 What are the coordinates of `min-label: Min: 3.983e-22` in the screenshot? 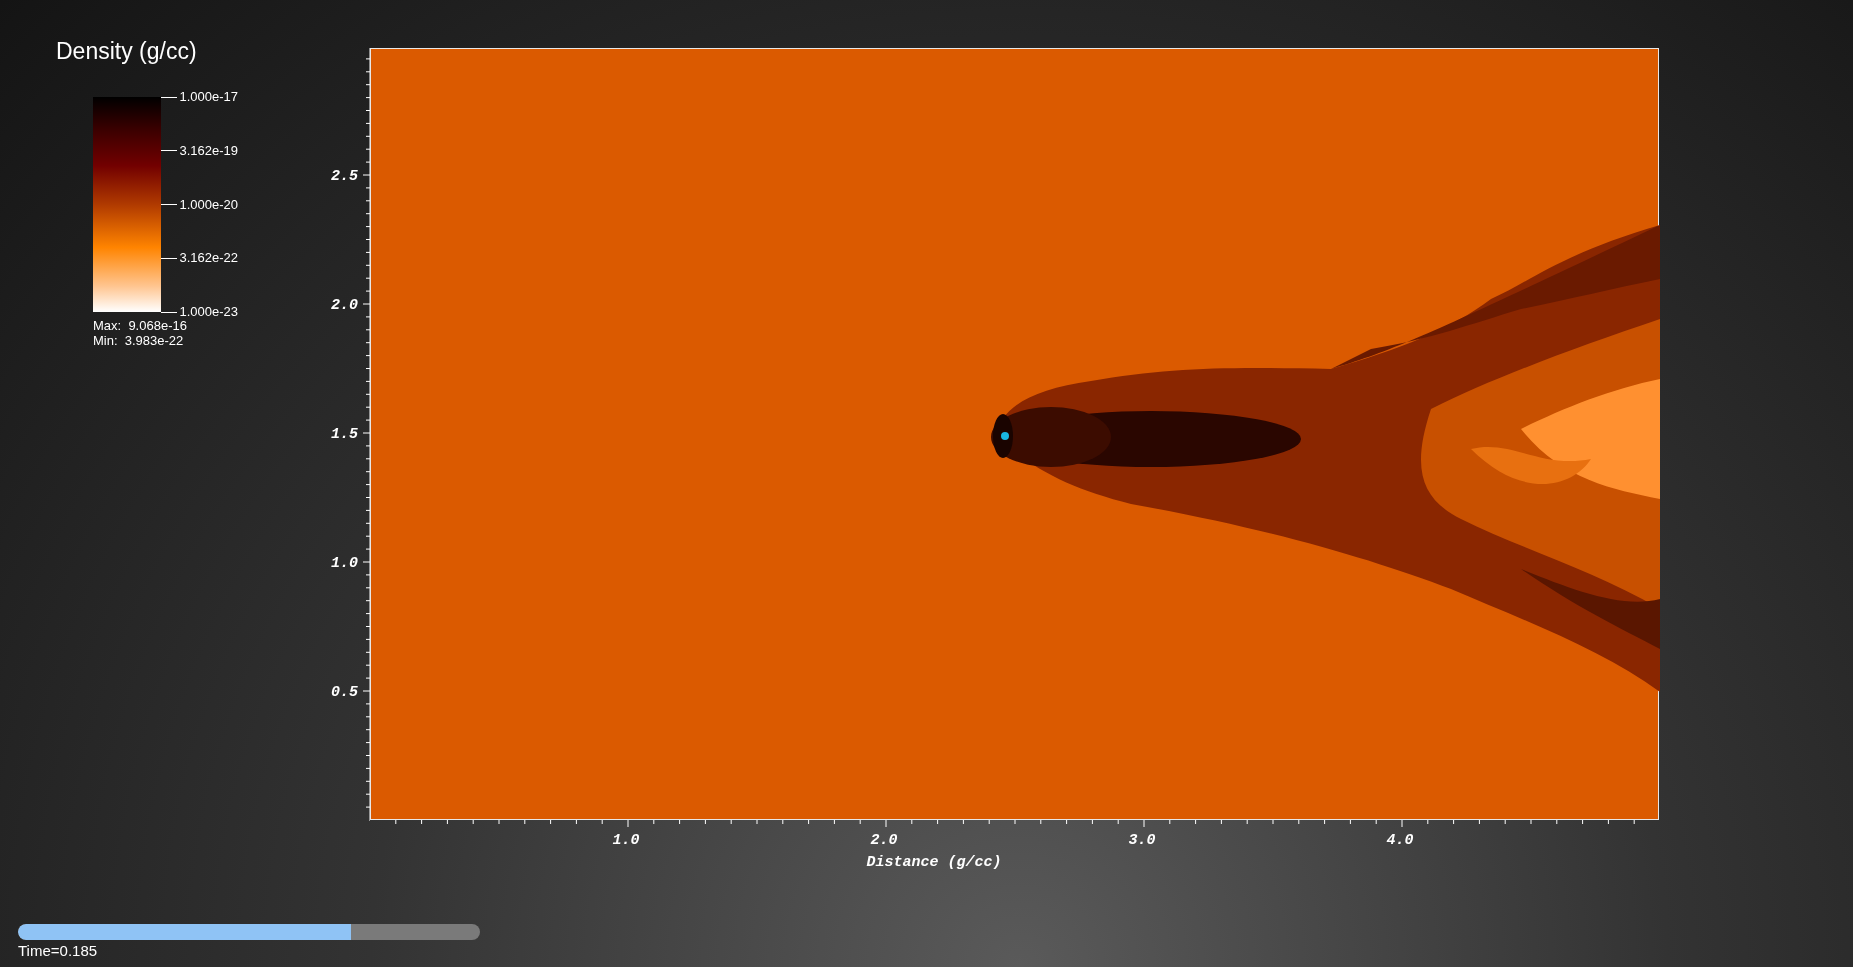 It's located at (138, 340).